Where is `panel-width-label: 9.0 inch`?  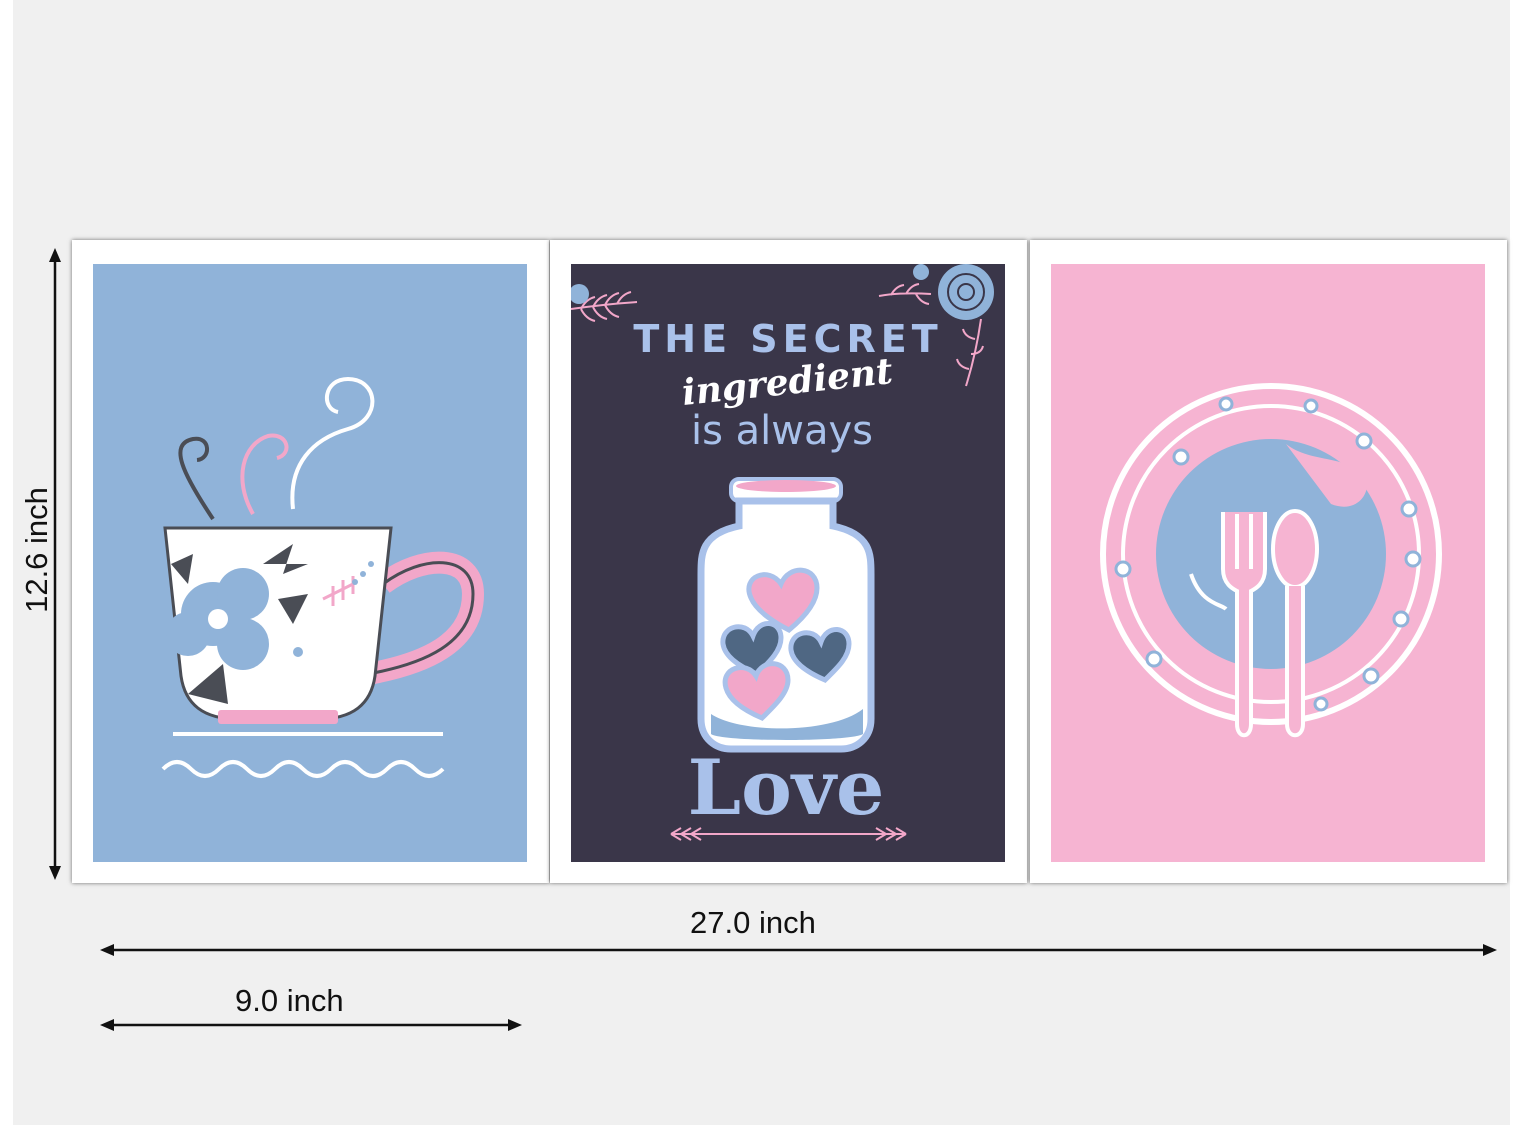
panel-width-label: 9.0 inch is located at coordinates (289, 1000).